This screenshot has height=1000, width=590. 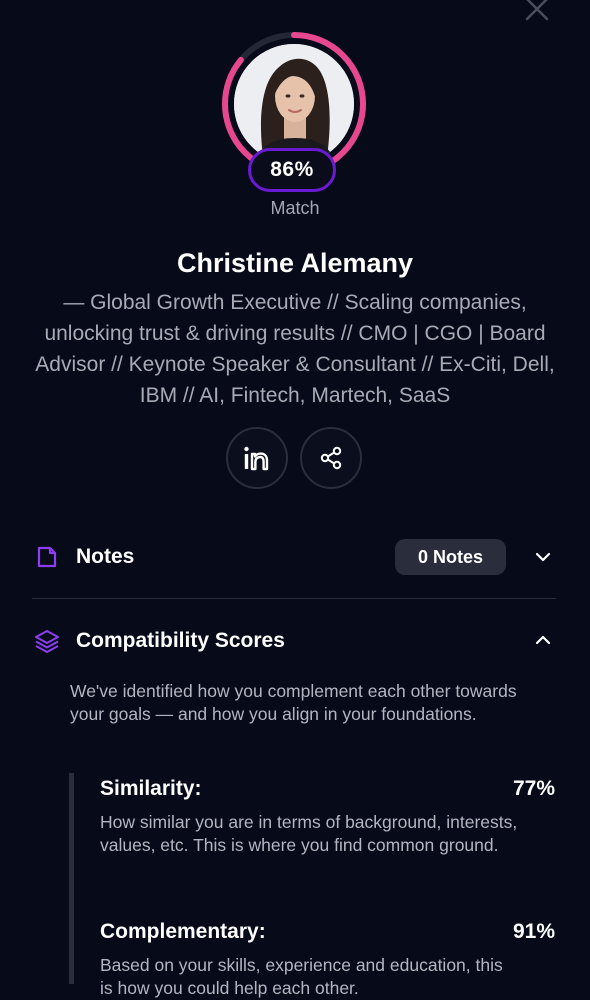 What do you see at coordinates (294, 104) in the screenshot?
I see `avatar-photo` at bounding box center [294, 104].